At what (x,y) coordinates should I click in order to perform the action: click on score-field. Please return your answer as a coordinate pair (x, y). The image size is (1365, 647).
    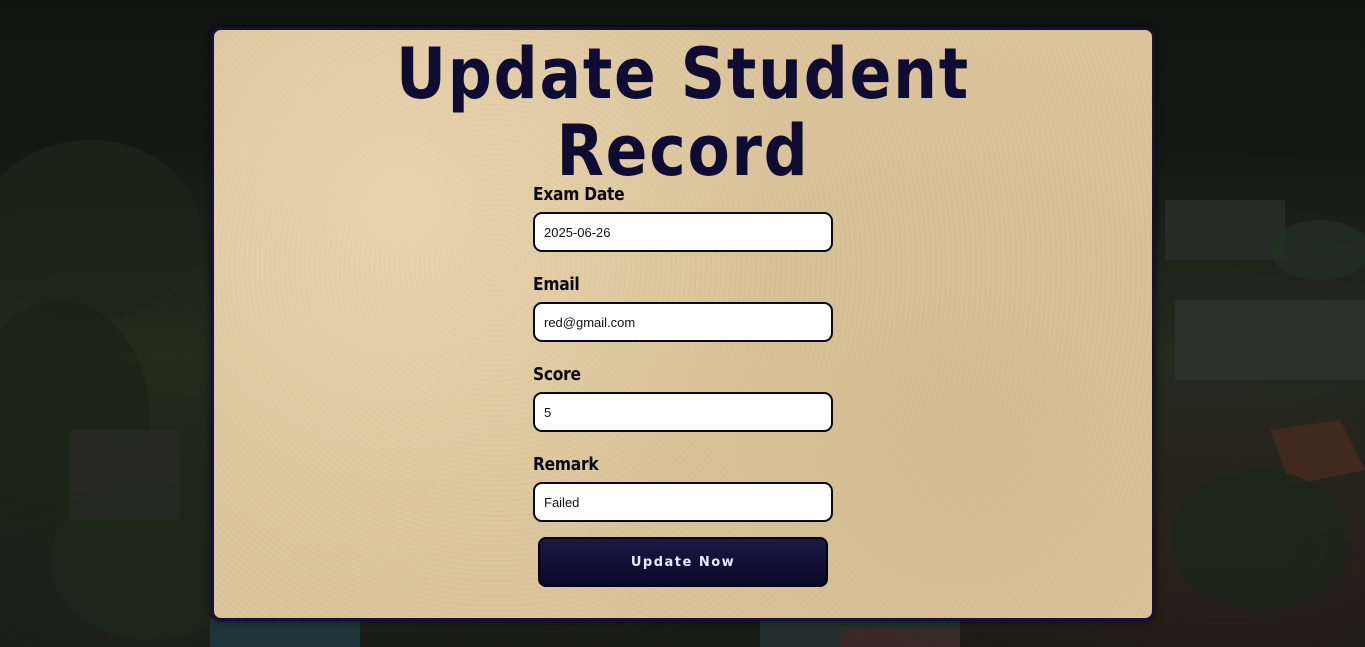
    Looking at the image, I should click on (683, 412).